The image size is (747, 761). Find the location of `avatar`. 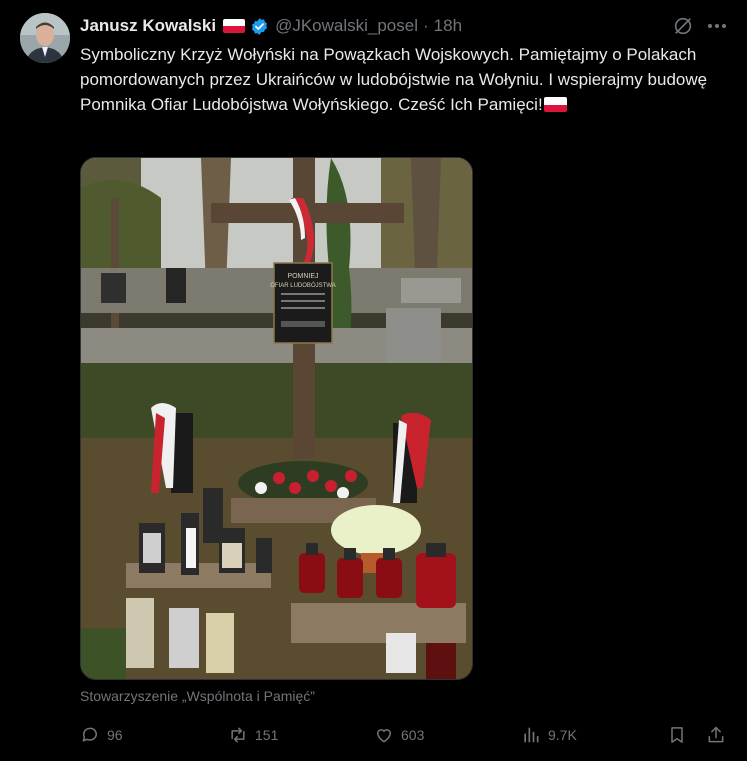

avatar is located at coordinates (45, 38).